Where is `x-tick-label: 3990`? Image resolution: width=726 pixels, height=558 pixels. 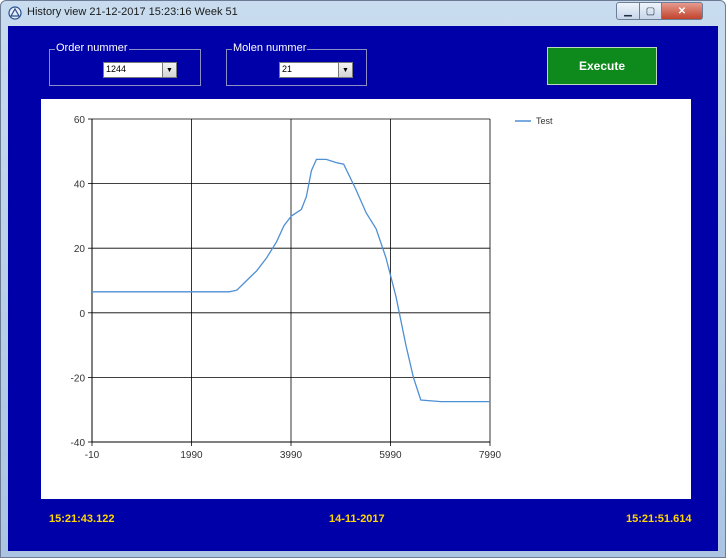
x-tick-label: 3990 is located at coordinates (291, 455).